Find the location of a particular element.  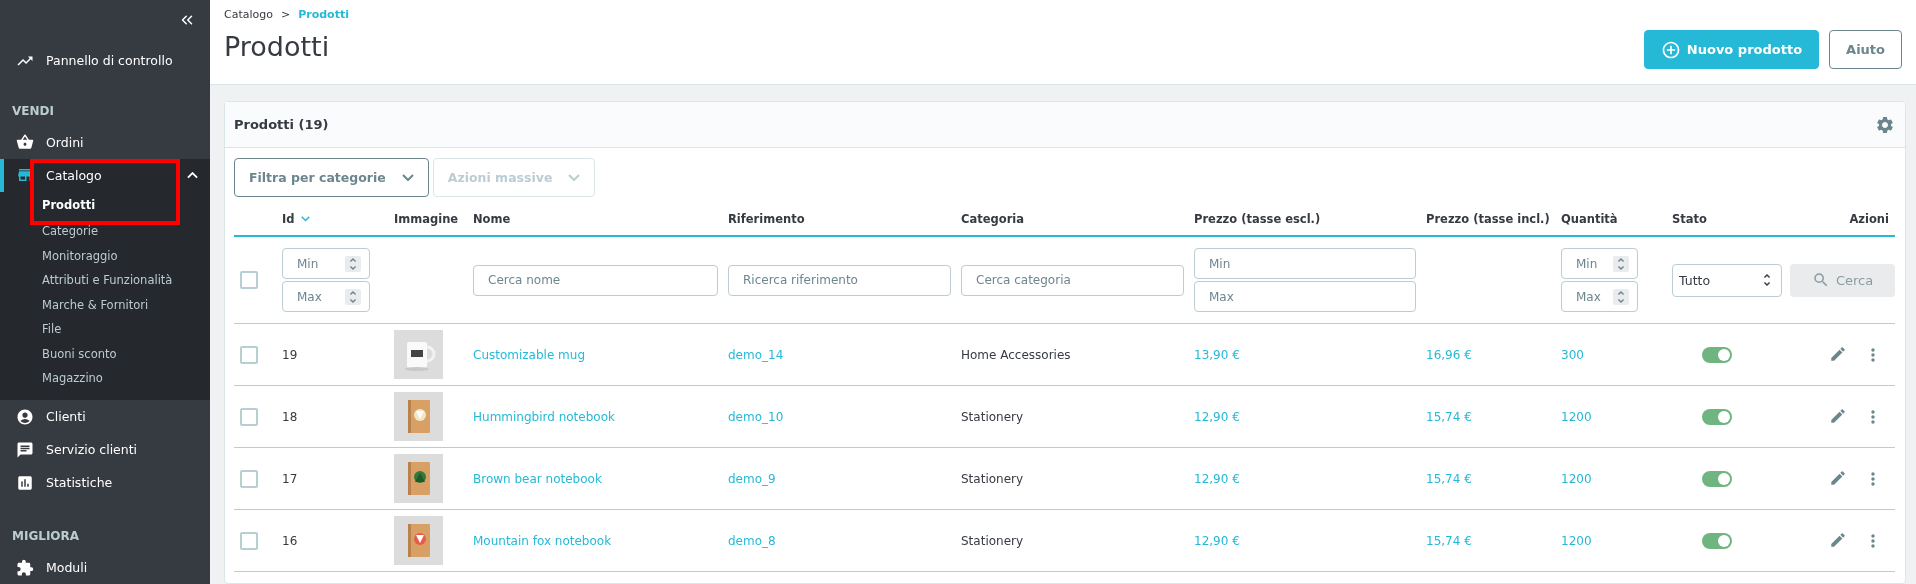

quantity-link: 300 is located at coordinates (1616, 354).